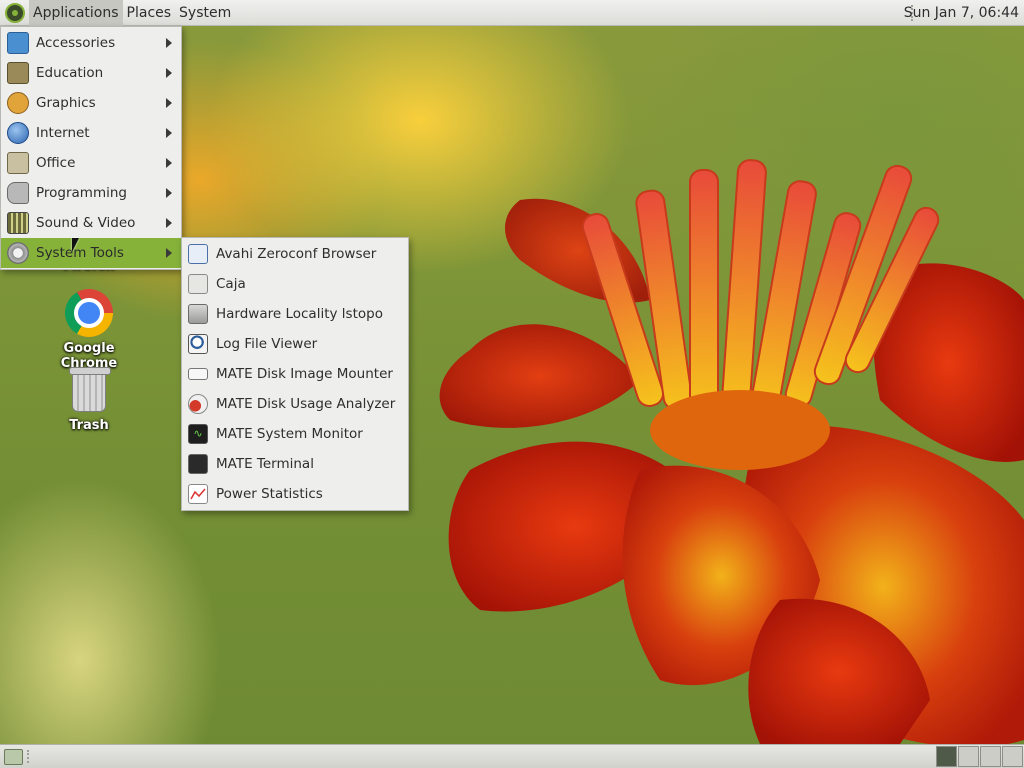  I want to click on trash-label: Trash, so click(89, 425).